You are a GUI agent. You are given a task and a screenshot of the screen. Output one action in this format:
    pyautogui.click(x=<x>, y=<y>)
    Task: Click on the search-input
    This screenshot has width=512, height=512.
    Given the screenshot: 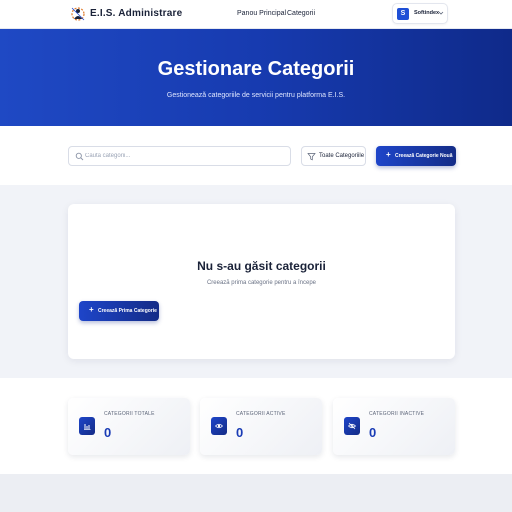 What is the action you would take?
    pyautogui.click(x=185, y=156)
    